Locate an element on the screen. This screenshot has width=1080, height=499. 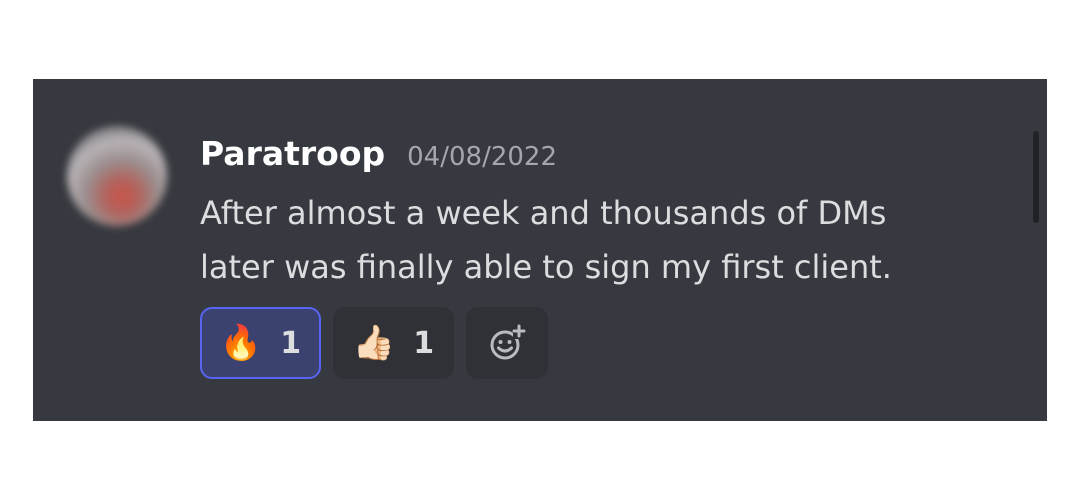
avatar is located at coordinates (117, 176).